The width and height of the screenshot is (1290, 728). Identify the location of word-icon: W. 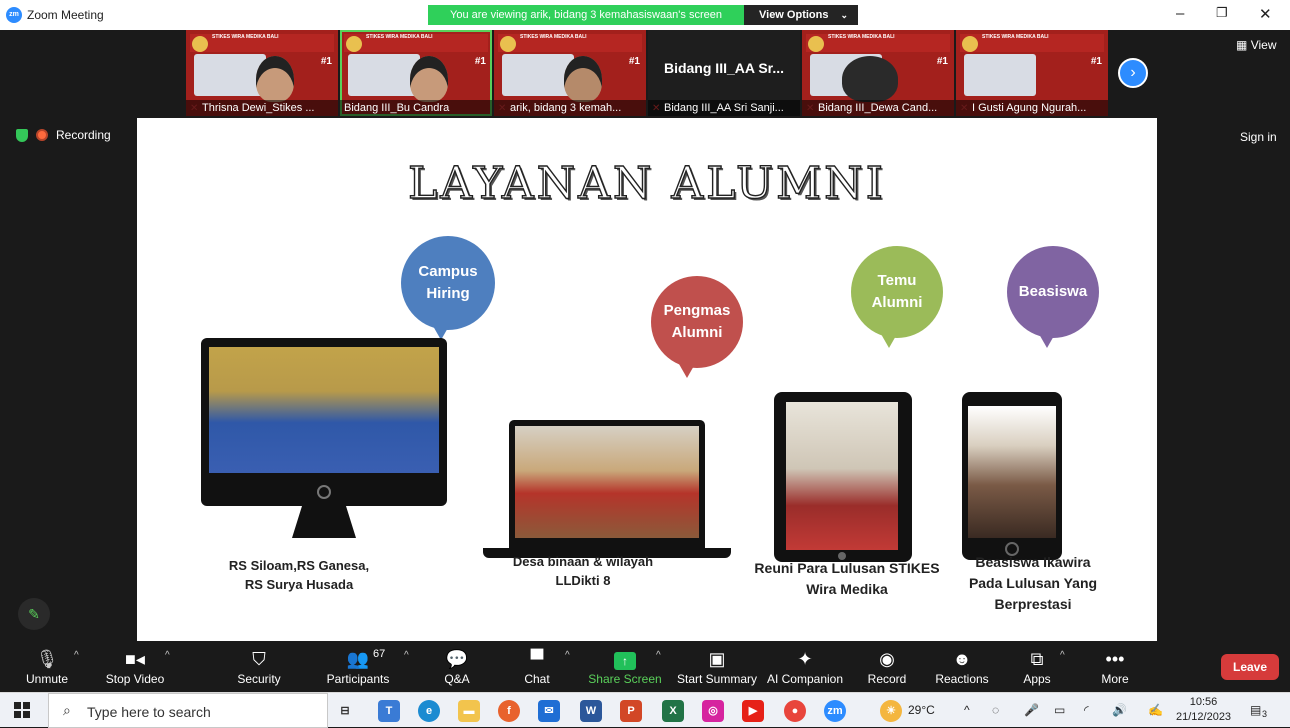
(591, 711).